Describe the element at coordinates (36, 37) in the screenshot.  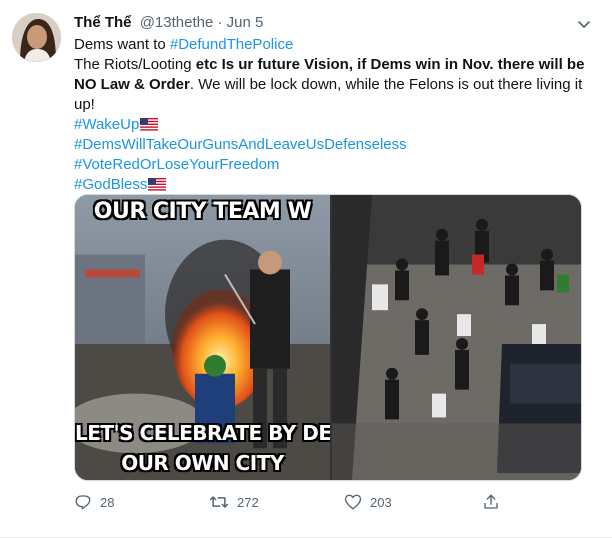
I see `avatar` at that location.